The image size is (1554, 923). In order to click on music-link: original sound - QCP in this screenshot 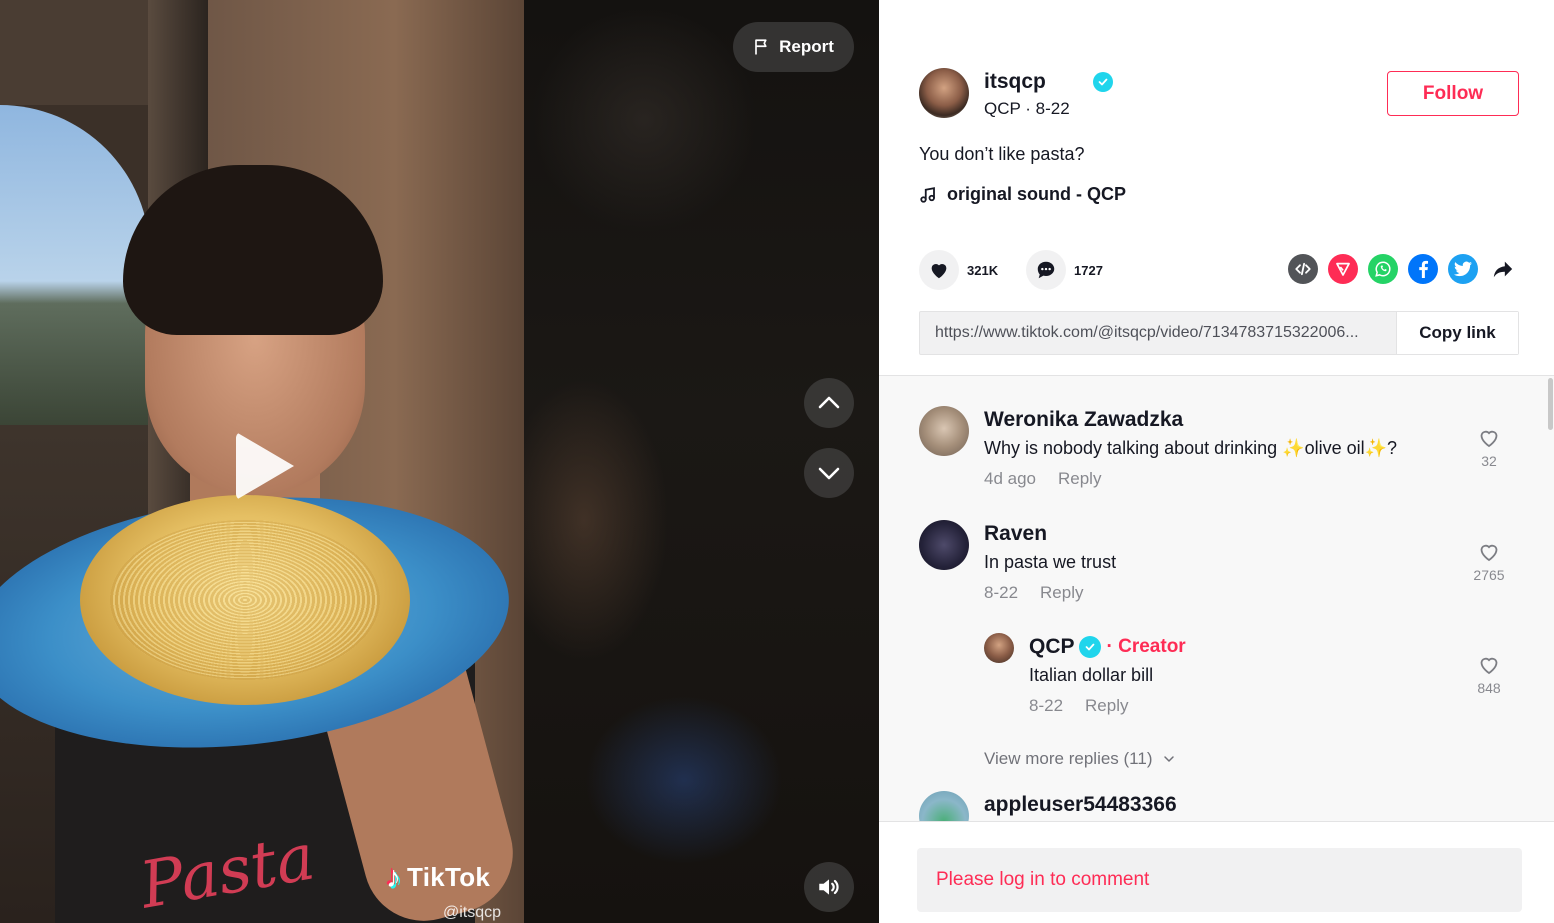, I will do `click(1022, 194)`.